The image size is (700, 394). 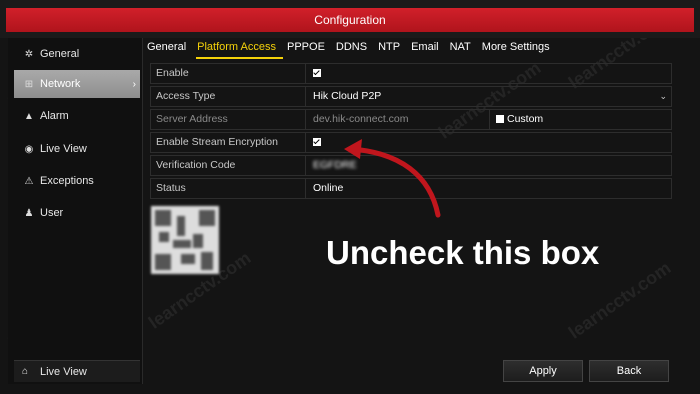 I want to click on sidebar-item-network: ⊞ Network ›, so click(x=77, y=84).